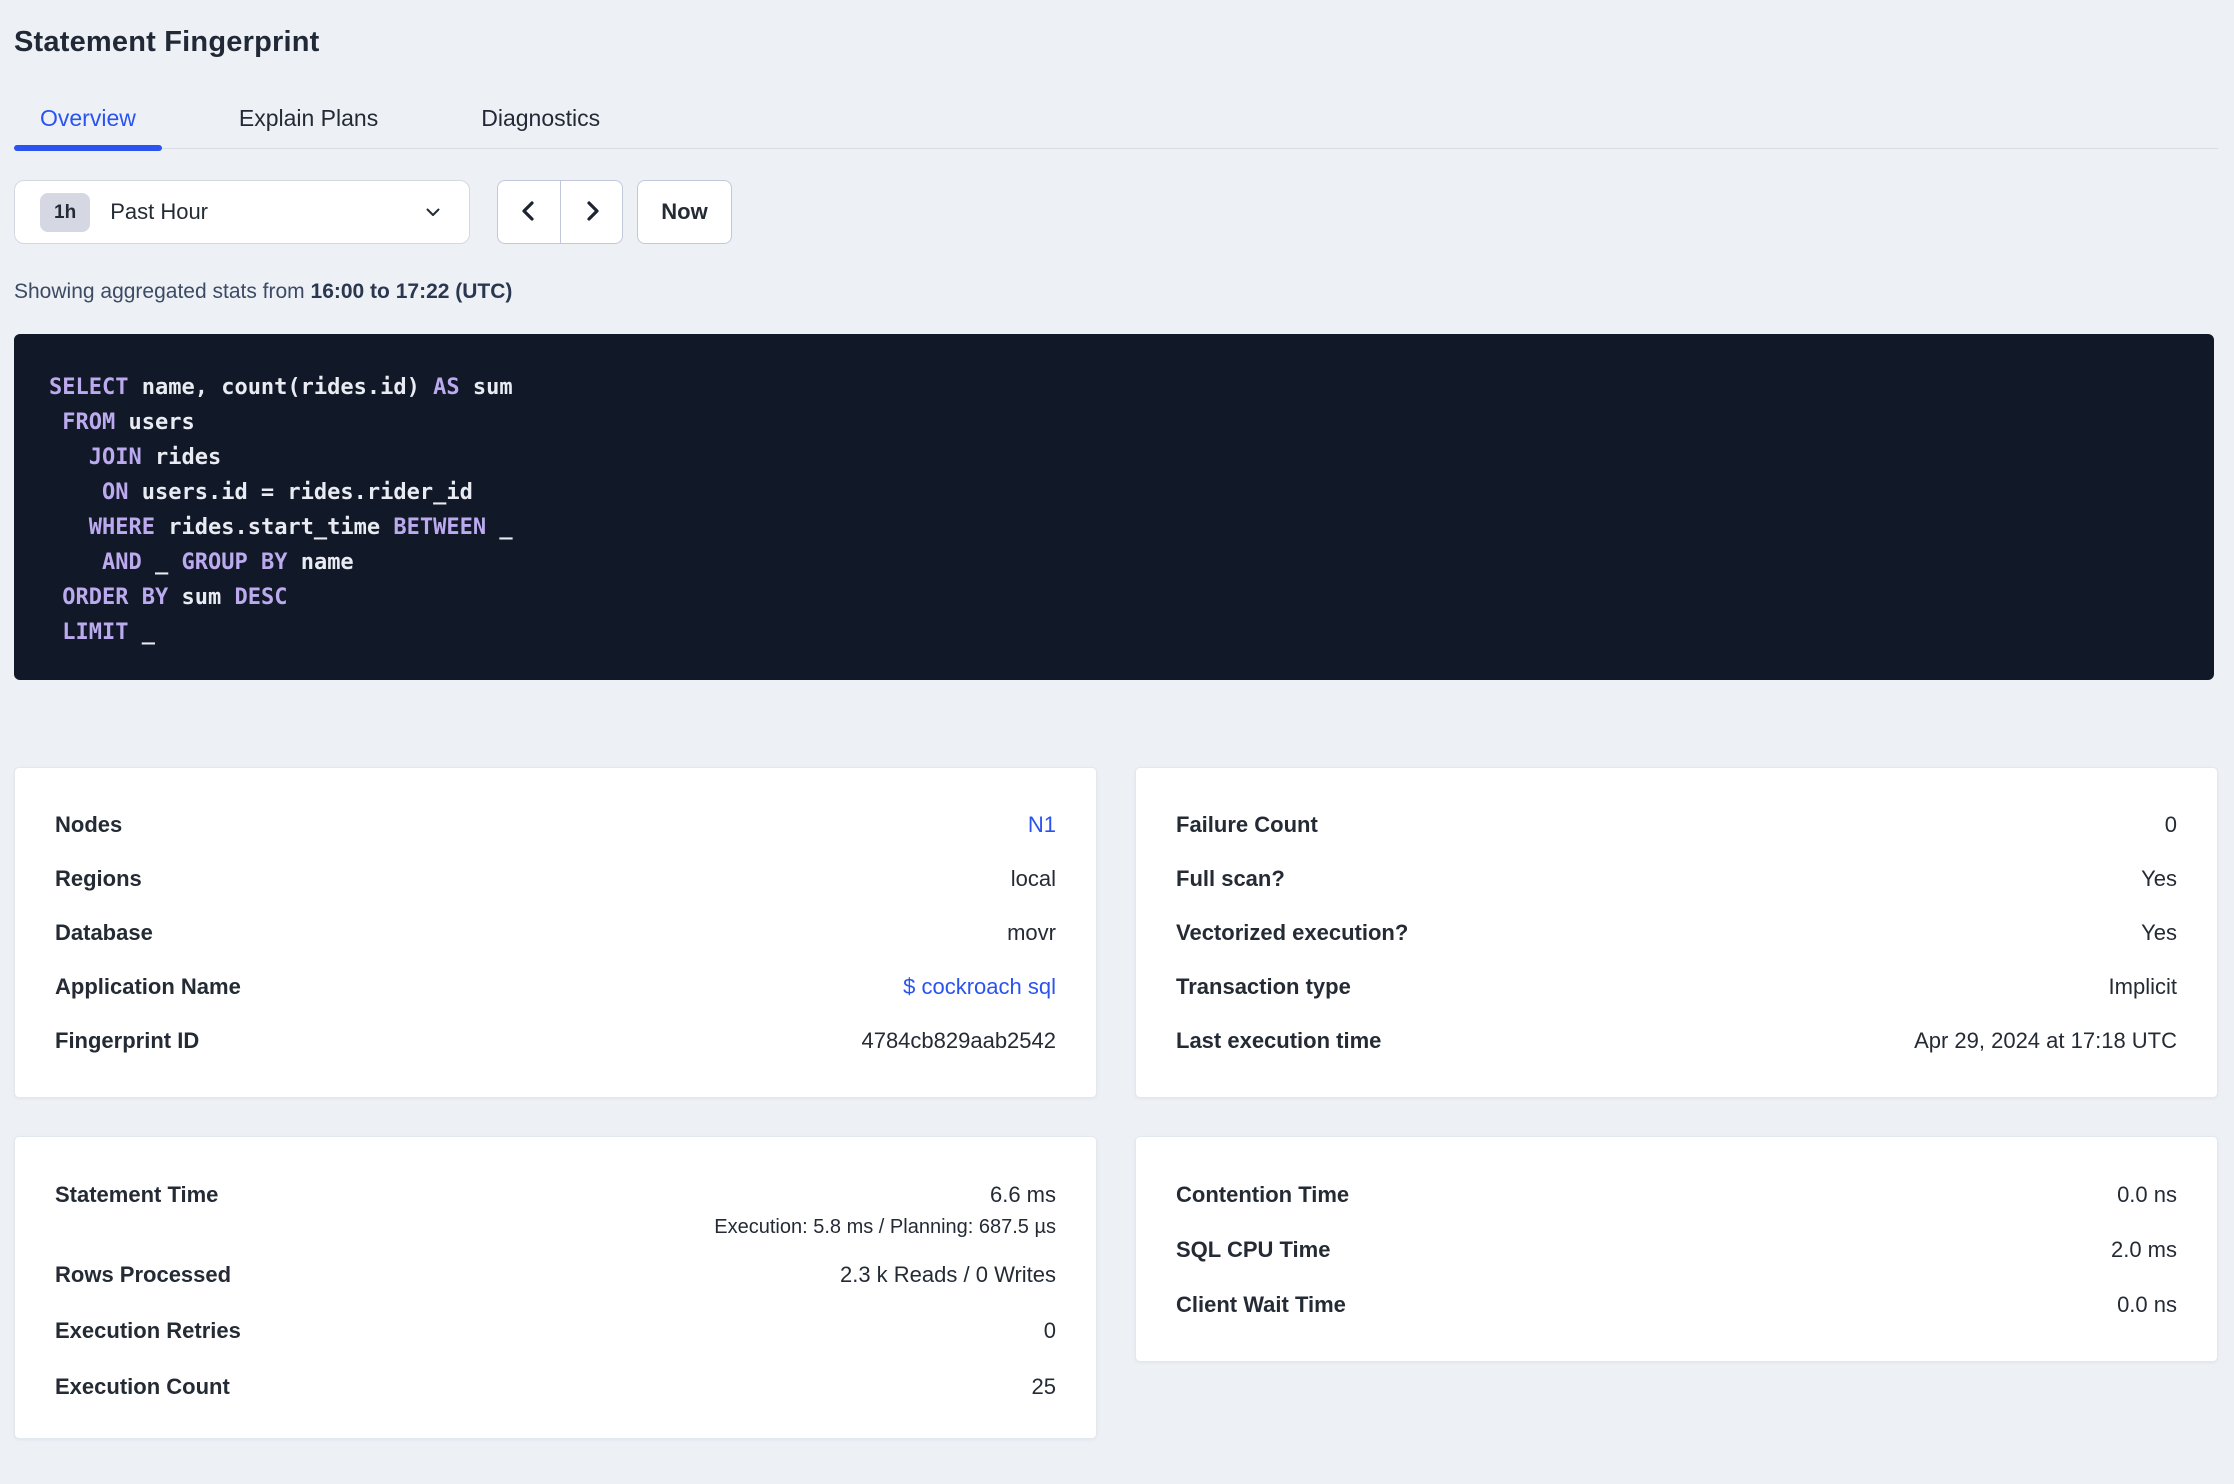 Image resolution: width=2234 pixels, height=1484 pixels. What do you see at coordinates (555, 1041) in the screenshot?
I see `stat-row: Fingerprint ID 4784cb829aab2542` at bounding box center [555, 1041].